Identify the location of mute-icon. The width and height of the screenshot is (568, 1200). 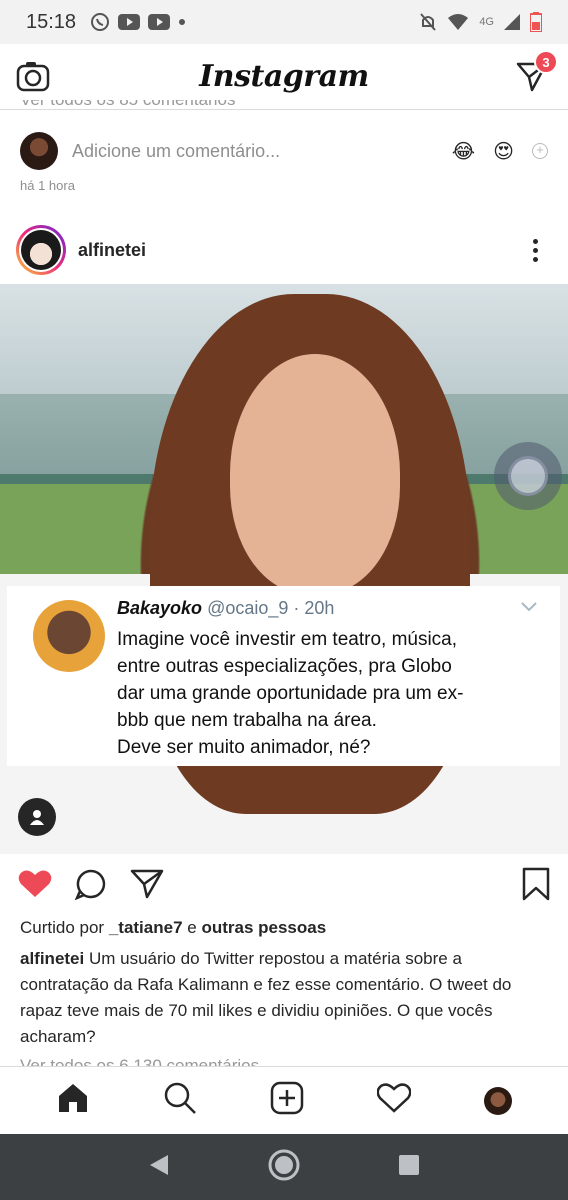
(428, 22).